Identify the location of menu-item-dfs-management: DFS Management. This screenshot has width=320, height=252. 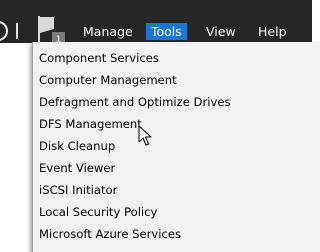
(90, 124).